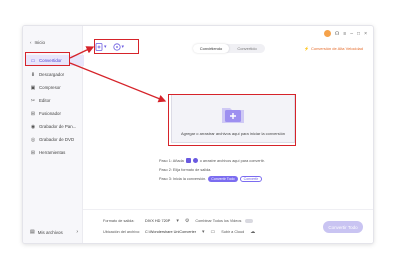  What do you see at coordinates (187, 221) in the screenshot?
I see `settings-icon: ⚙` at bounding box center [187, 221].